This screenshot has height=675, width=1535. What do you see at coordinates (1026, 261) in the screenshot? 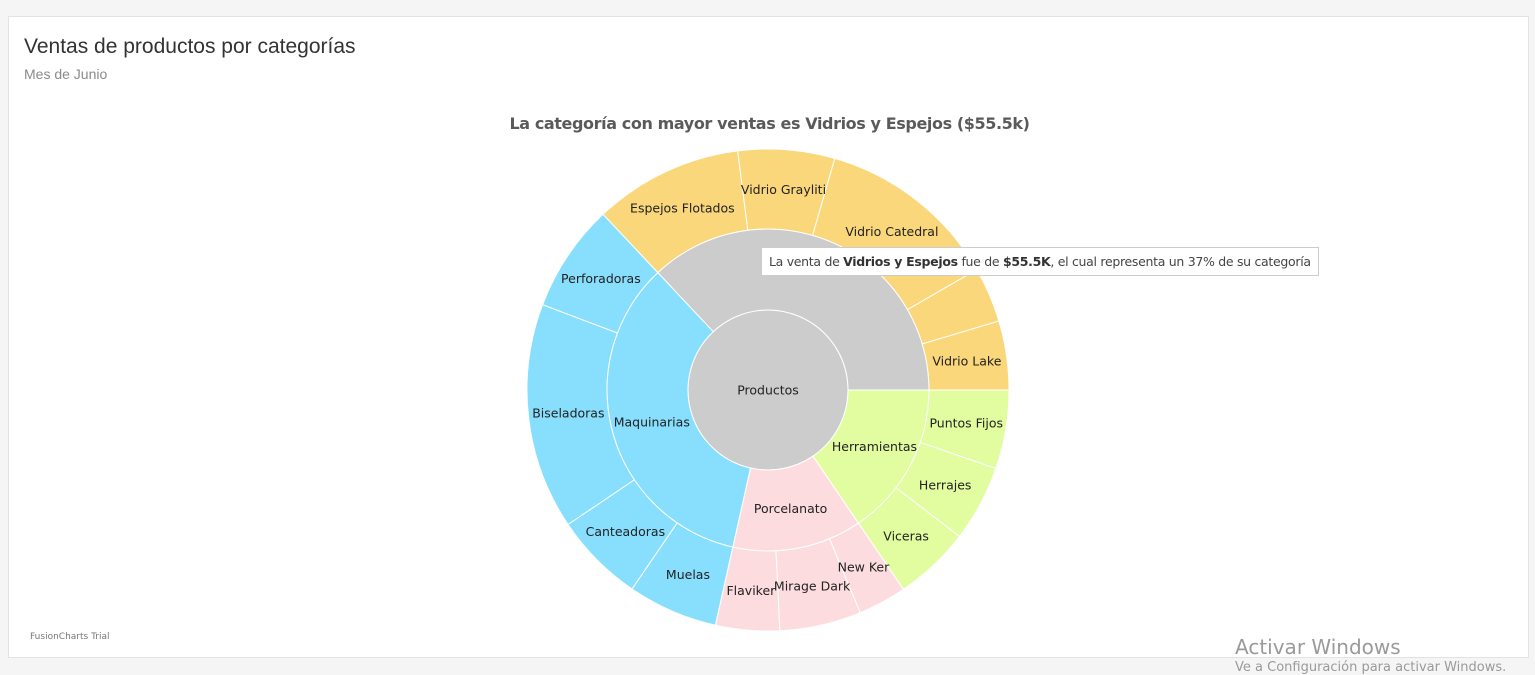
I see `tooltip-amount: $55.5K` at bounding box center [1026, 261].